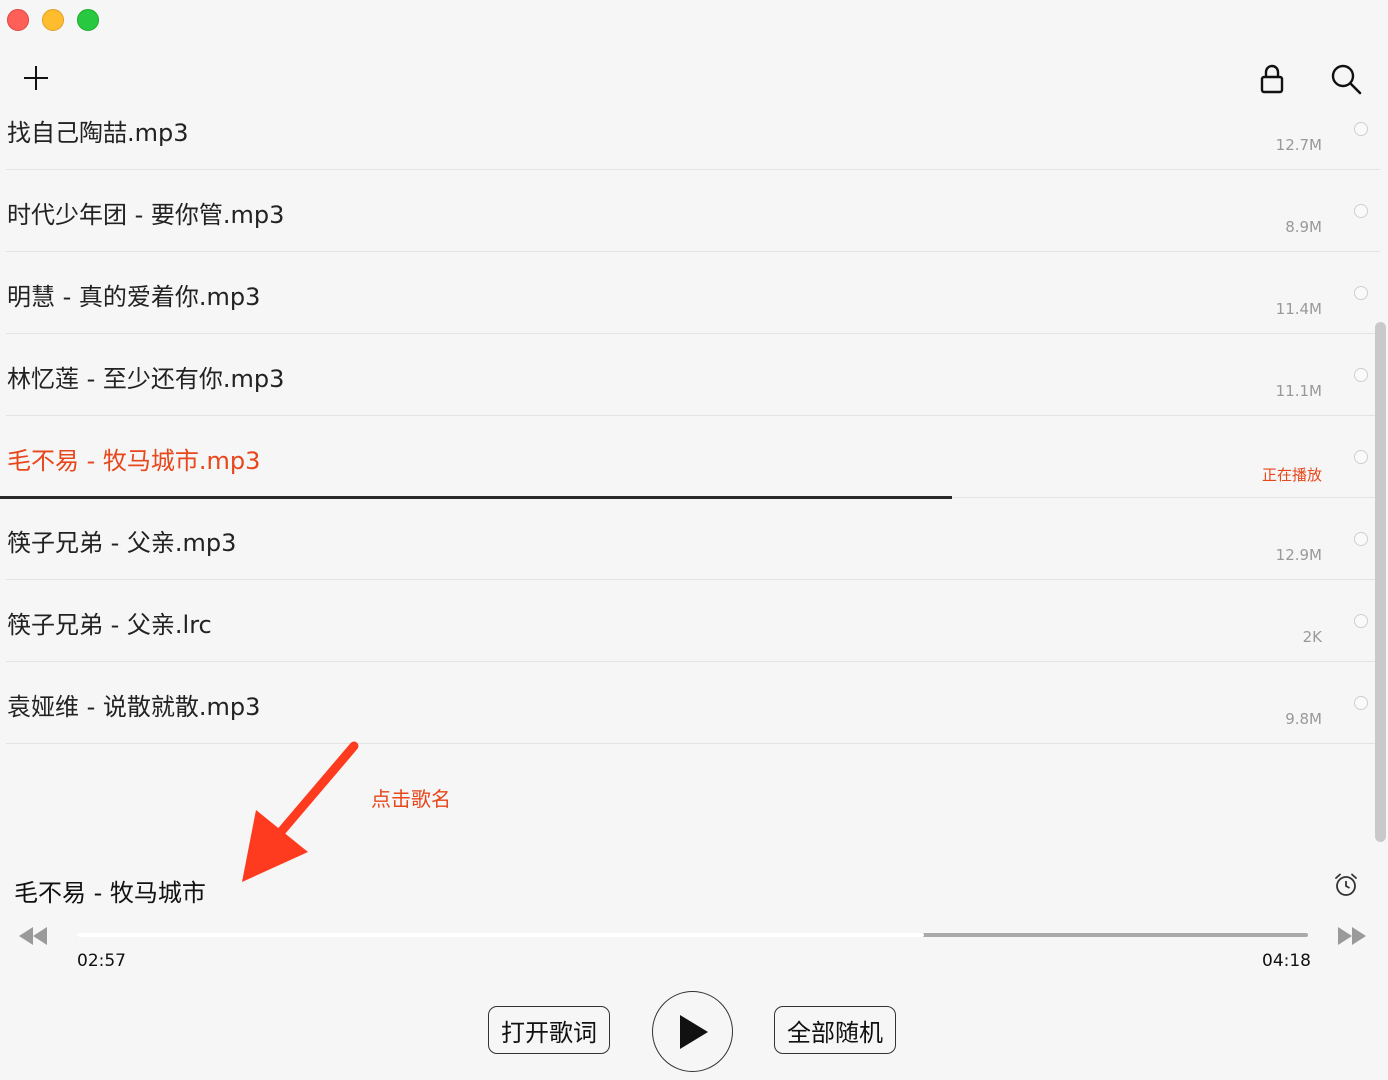 The height and width of the screenshot is (1080, 1388). What do you see at coordinates (145, 376) in the screenshot?
I see `track-name: 林忆莲 - 至少还有你.mp3` at bounding box center [145, 376].